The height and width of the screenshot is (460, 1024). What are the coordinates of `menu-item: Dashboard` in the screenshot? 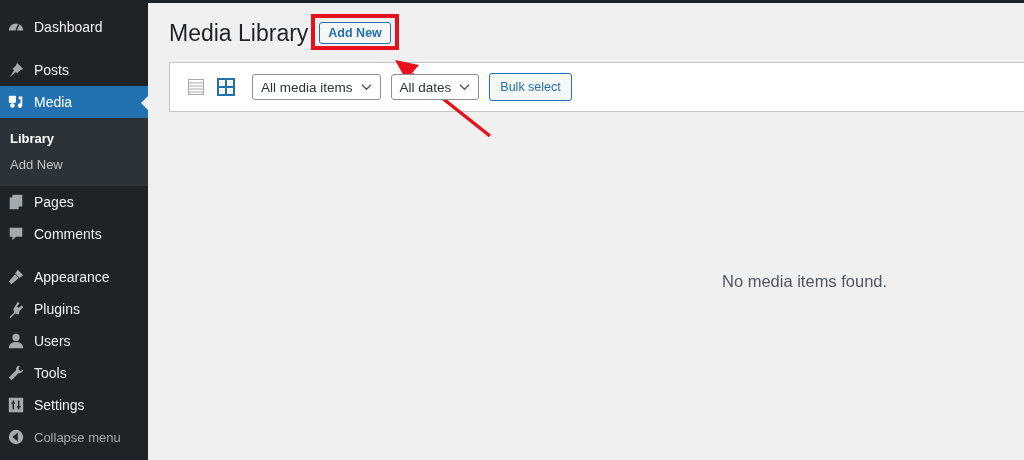 It's located at (74, 27).